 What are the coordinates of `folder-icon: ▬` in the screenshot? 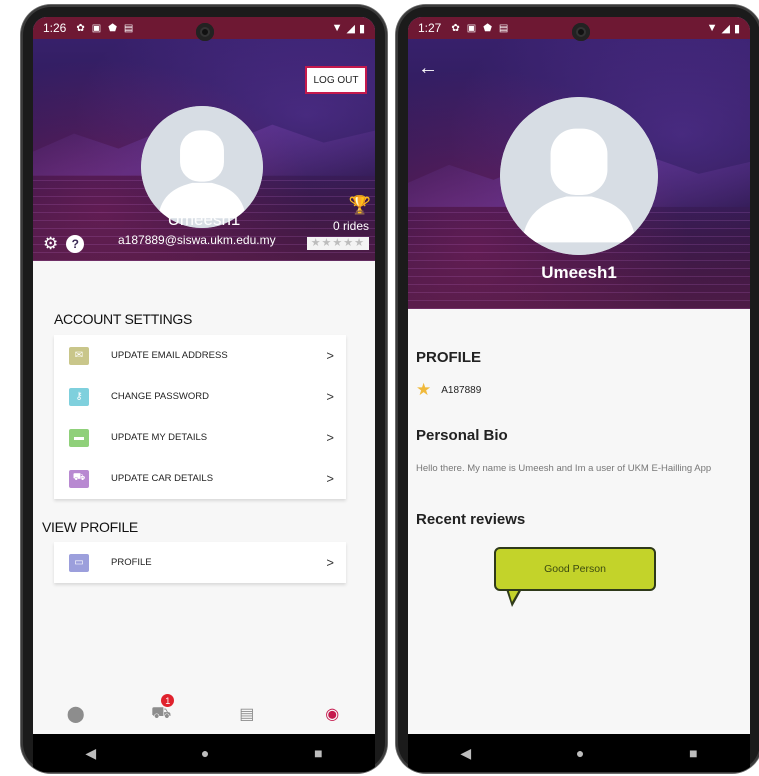 It's located at (79, 437).